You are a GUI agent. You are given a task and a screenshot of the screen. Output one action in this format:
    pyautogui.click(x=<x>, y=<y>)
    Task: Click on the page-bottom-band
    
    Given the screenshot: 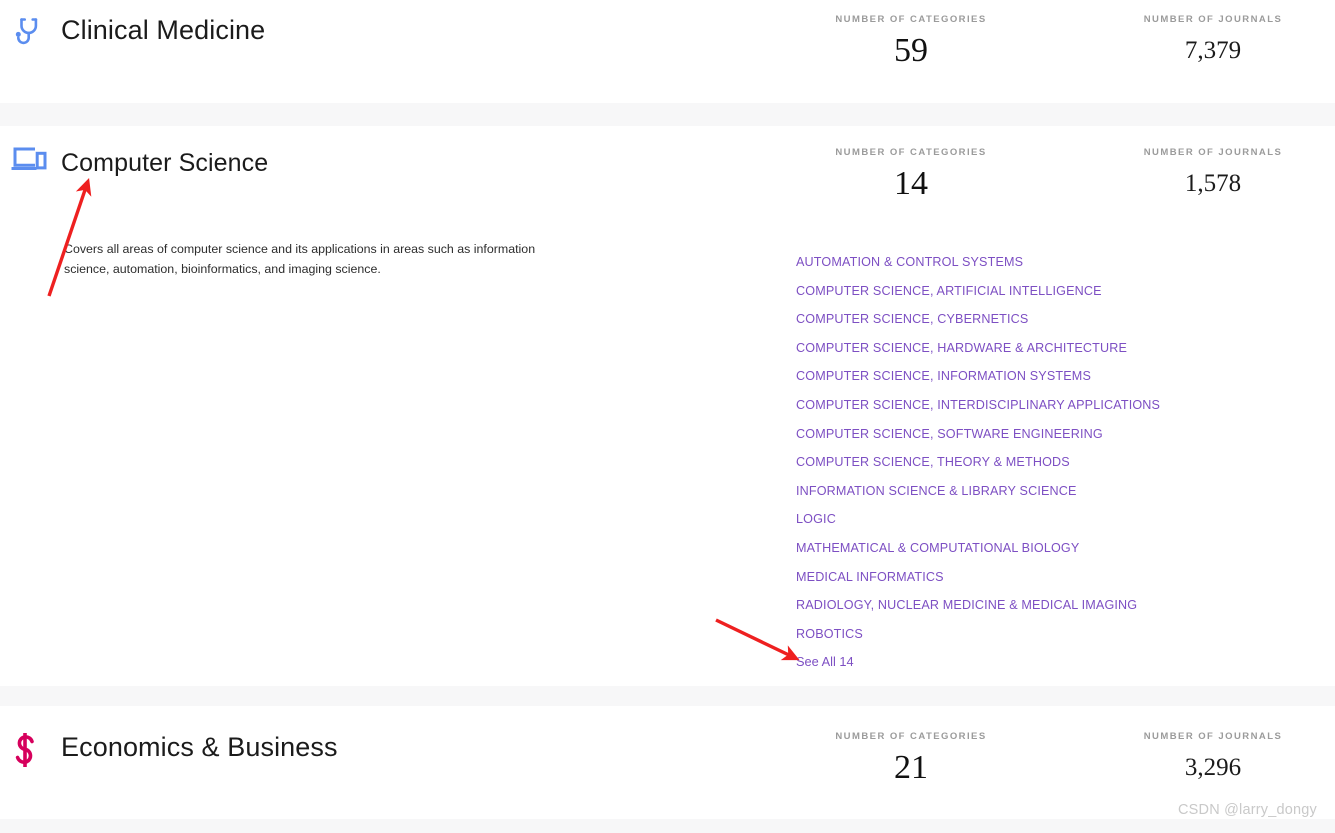 What is the action you would take?
    pyautogui.click(x=667, y=826)
    